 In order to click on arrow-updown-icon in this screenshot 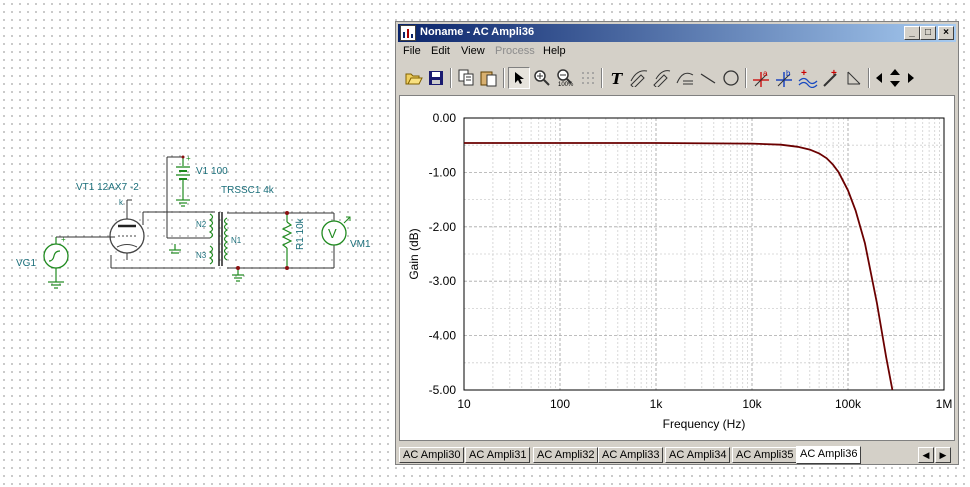, I will do `click(895, 78)`.